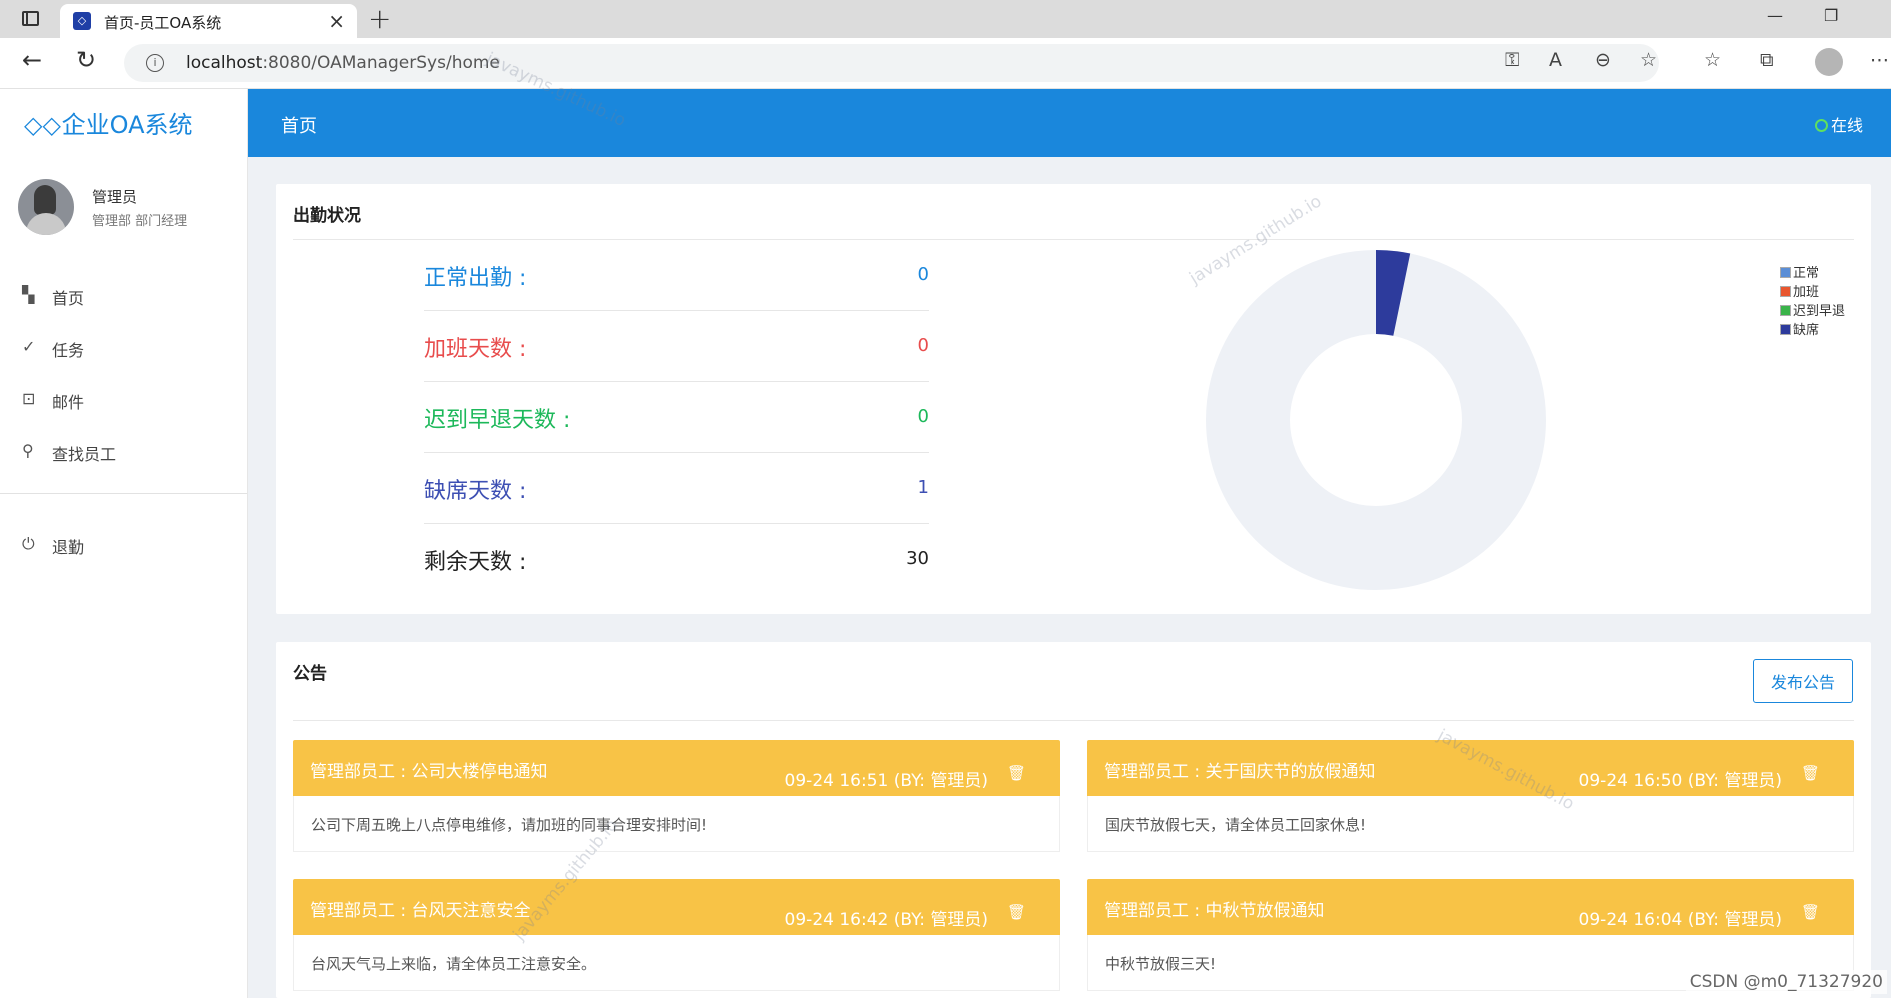 The width and height of the screenshot is (1891, 998). What do you see at coordinates (1073, 720) in the screenshot?
I see `card-divider` at bounding box center [1073, 720].